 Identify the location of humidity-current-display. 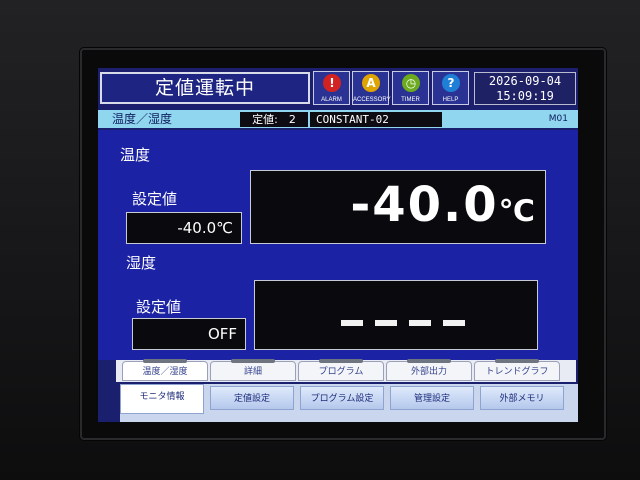
(396, 315).